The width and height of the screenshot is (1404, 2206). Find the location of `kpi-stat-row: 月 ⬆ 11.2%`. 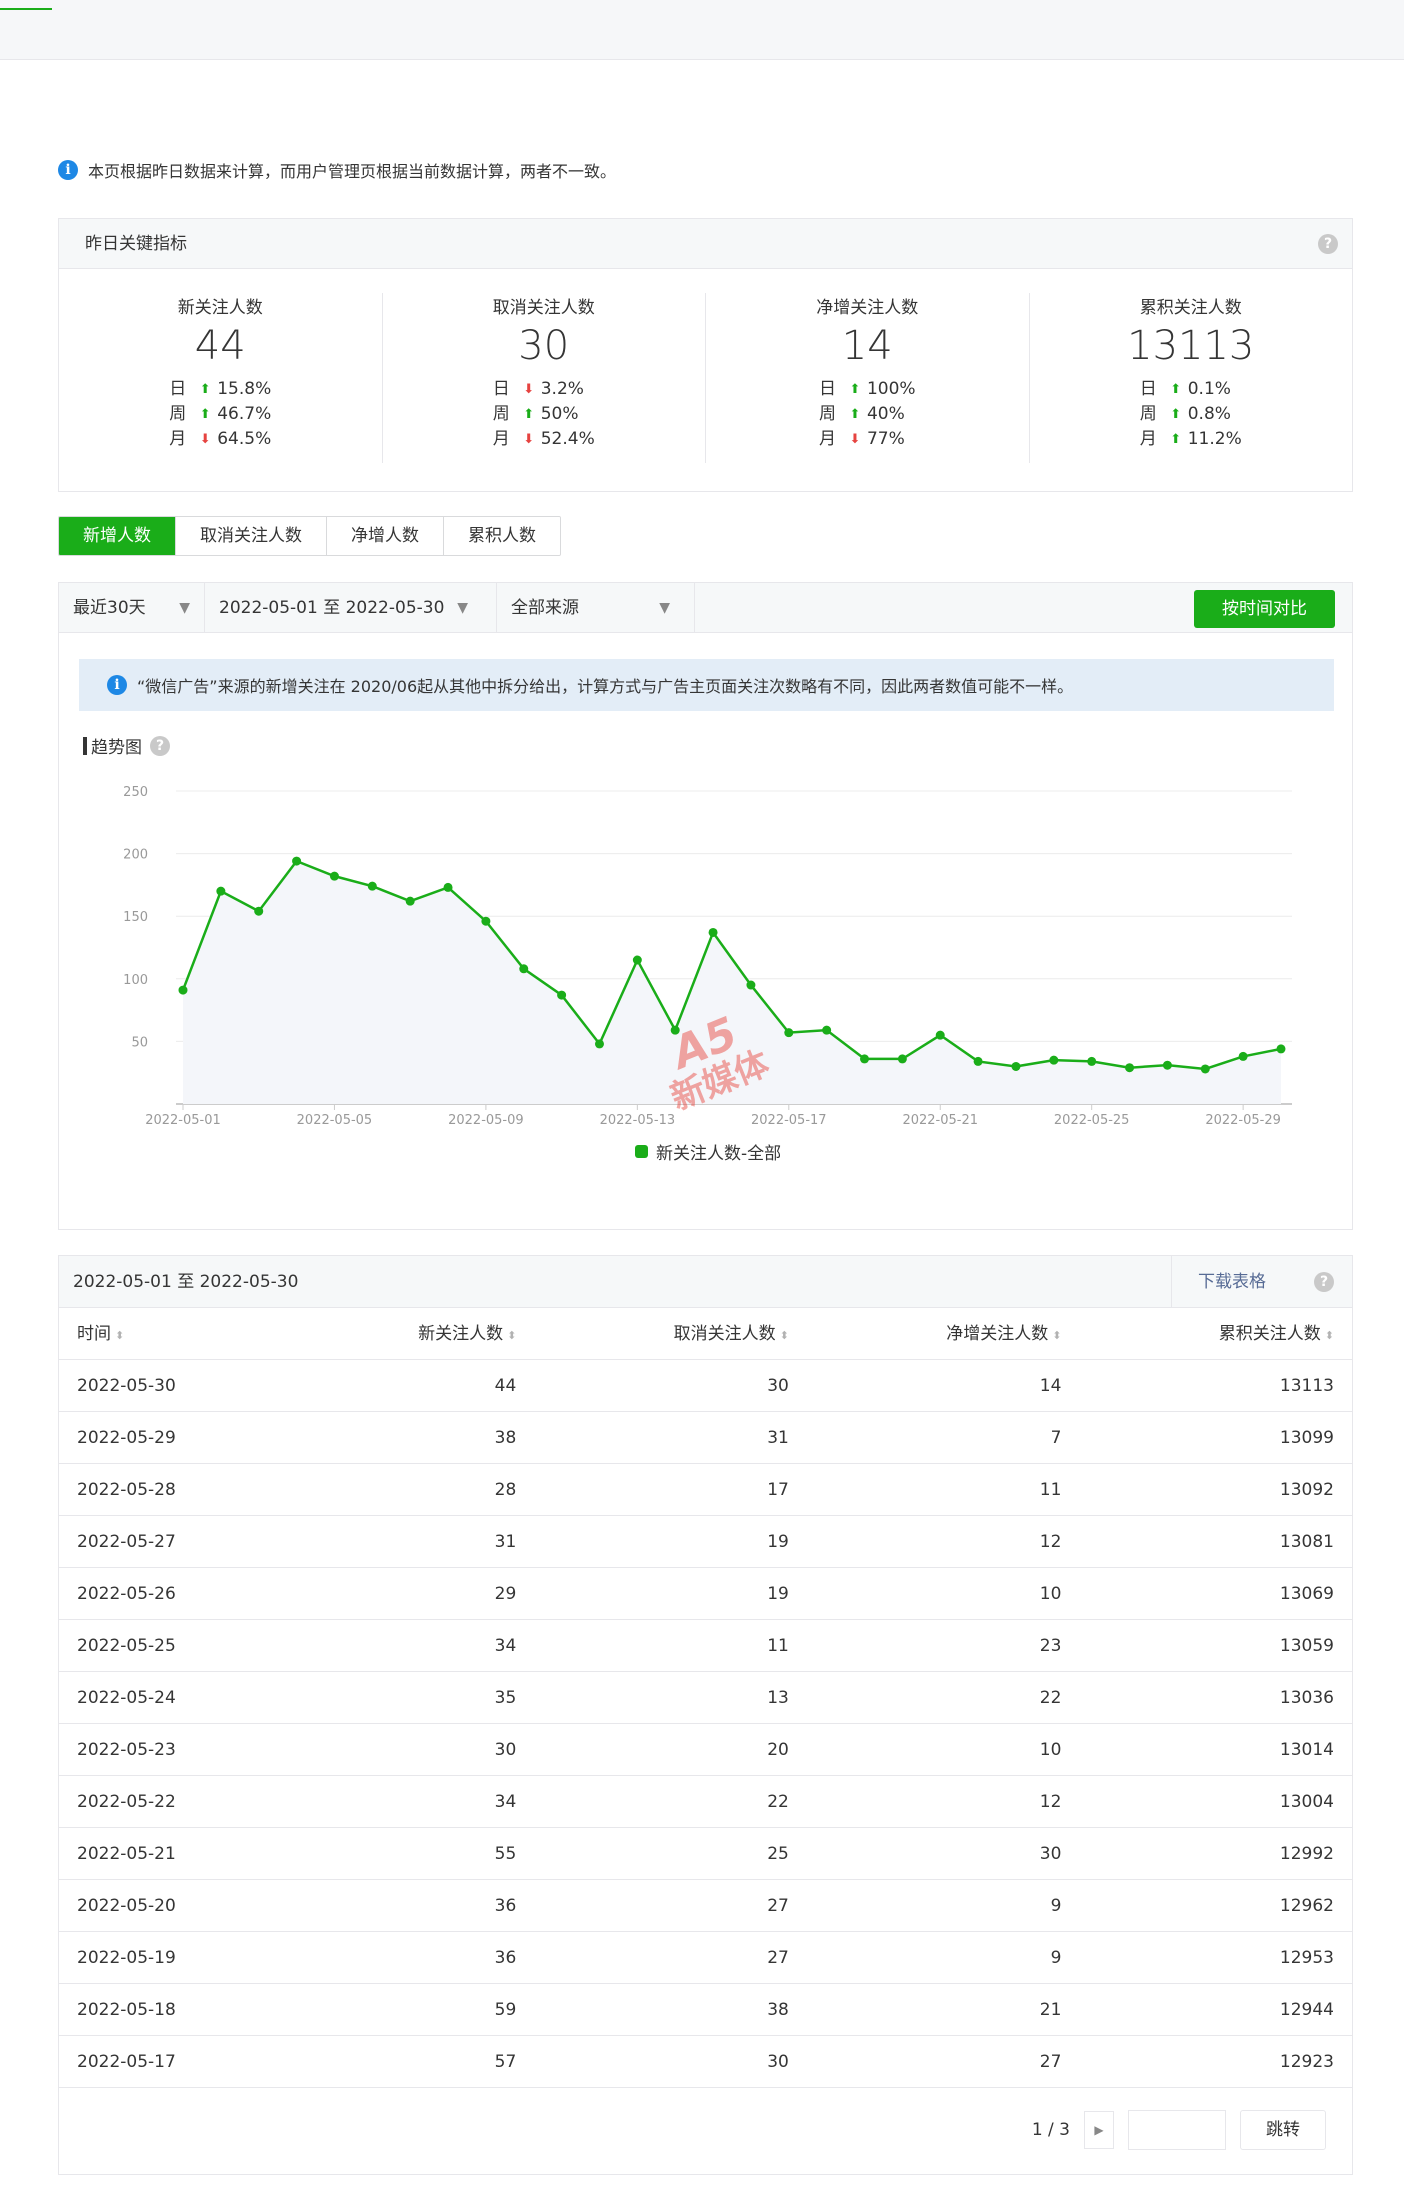

kpi-stat-row: 月 ⬆ 11.2% is located at coordinates (1191, 439).